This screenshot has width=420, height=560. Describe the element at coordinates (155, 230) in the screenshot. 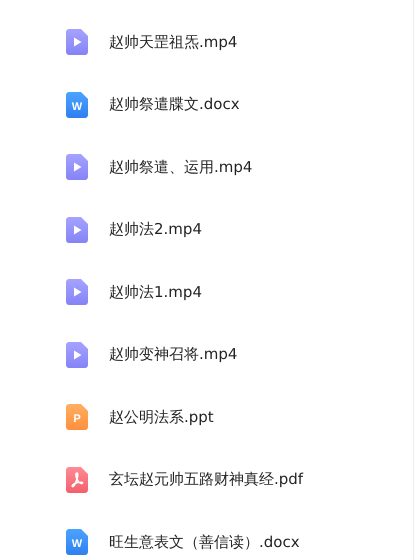

I see `file-name: 赵帅法2.mp4` at that location.